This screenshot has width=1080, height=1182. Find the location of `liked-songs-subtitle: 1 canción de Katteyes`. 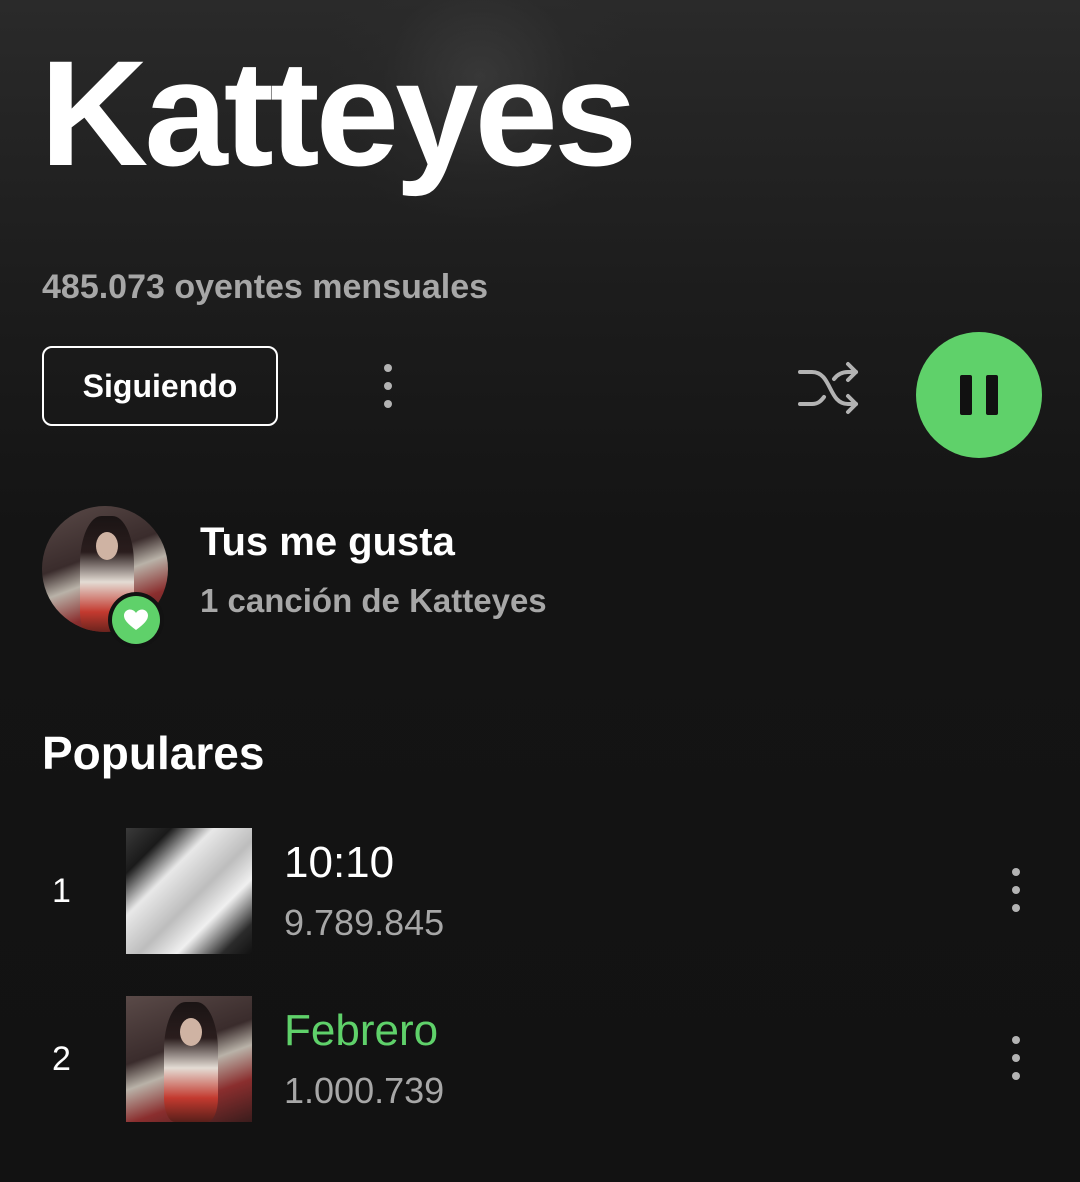

liked-songs-subtitle: 1 canción de Katteyes is located at coordinates (373, 600).